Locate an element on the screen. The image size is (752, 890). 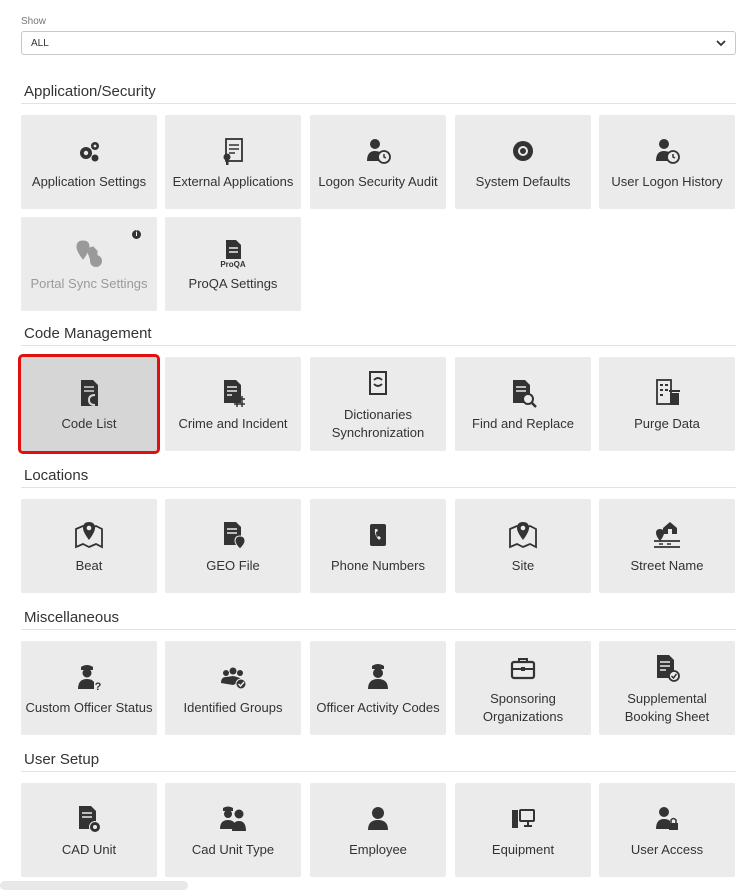
code-list-icon is located at coordinates (89, 393).